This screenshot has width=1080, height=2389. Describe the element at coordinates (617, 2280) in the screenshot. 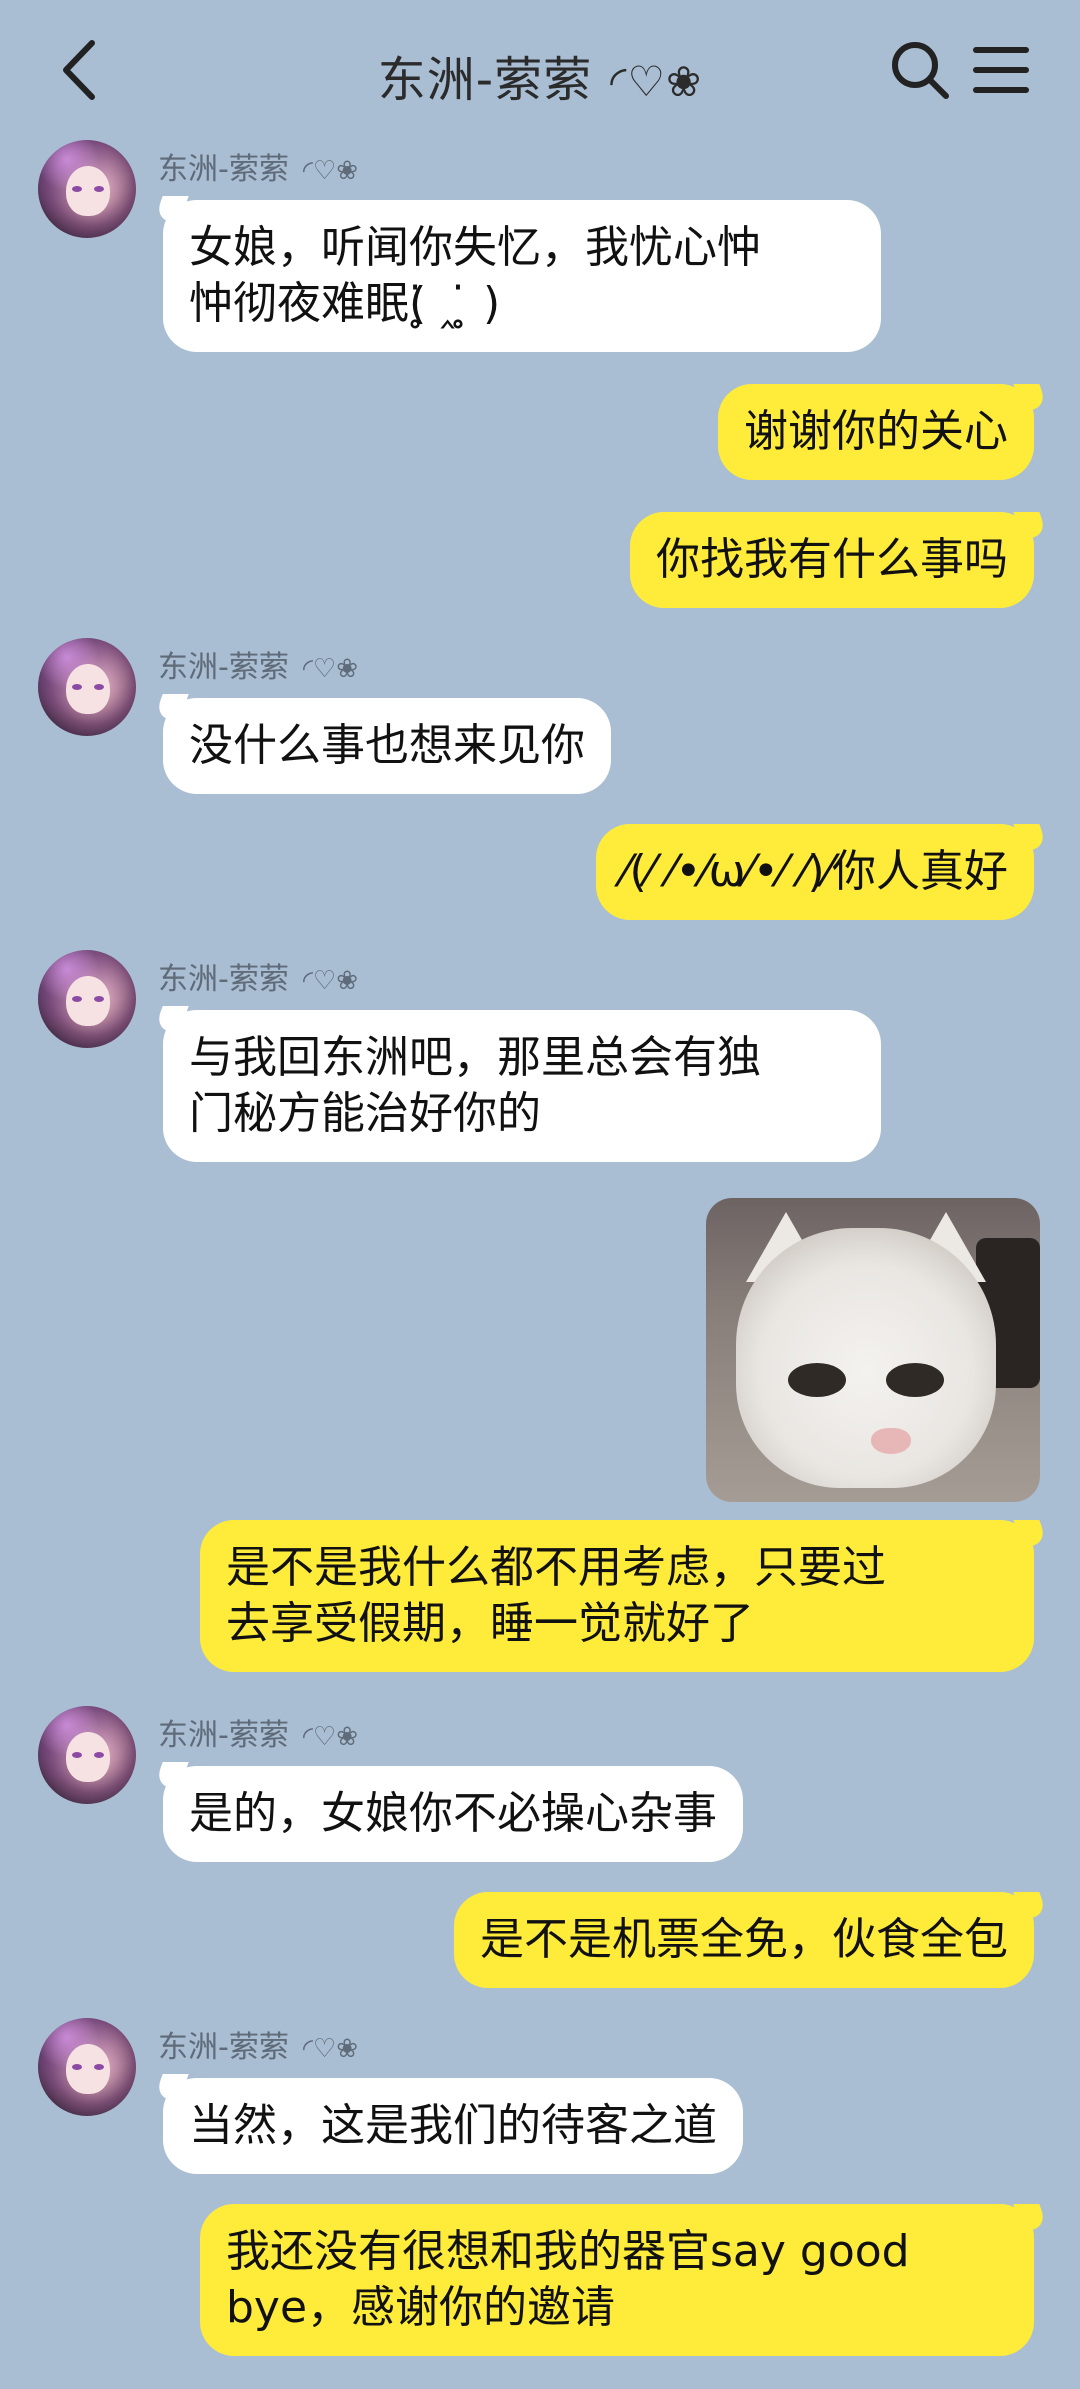

I see `message-bubble-outgoing: 我还没有很想和我的器官say good bye，感谢你的邀请` at that location.